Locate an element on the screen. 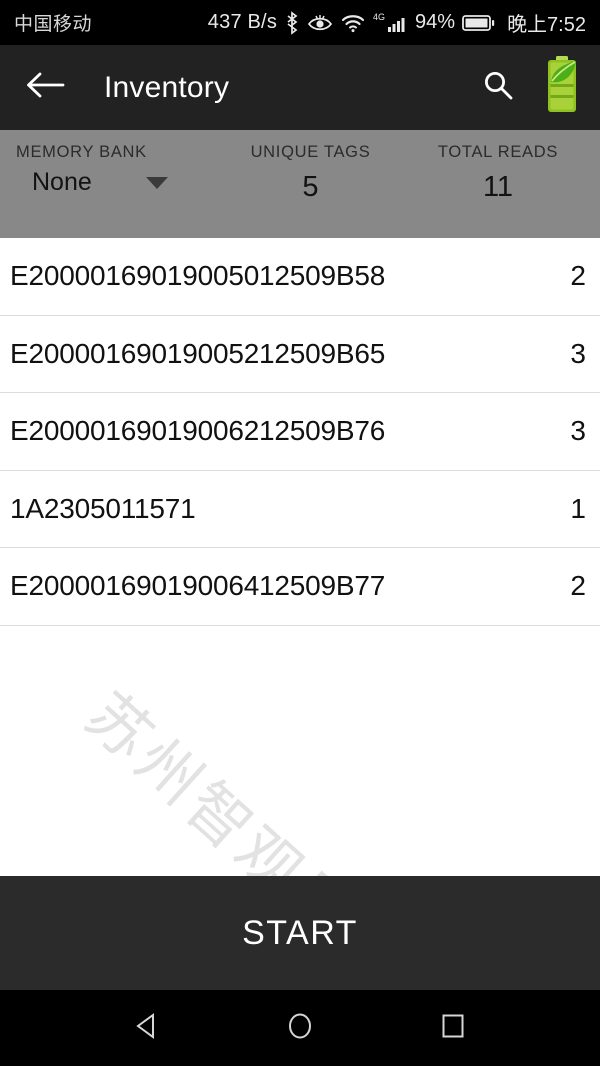 The image size is (600, 1066). tag-epc: E20000169019005212509B65 is located at coordinates (198, 353).